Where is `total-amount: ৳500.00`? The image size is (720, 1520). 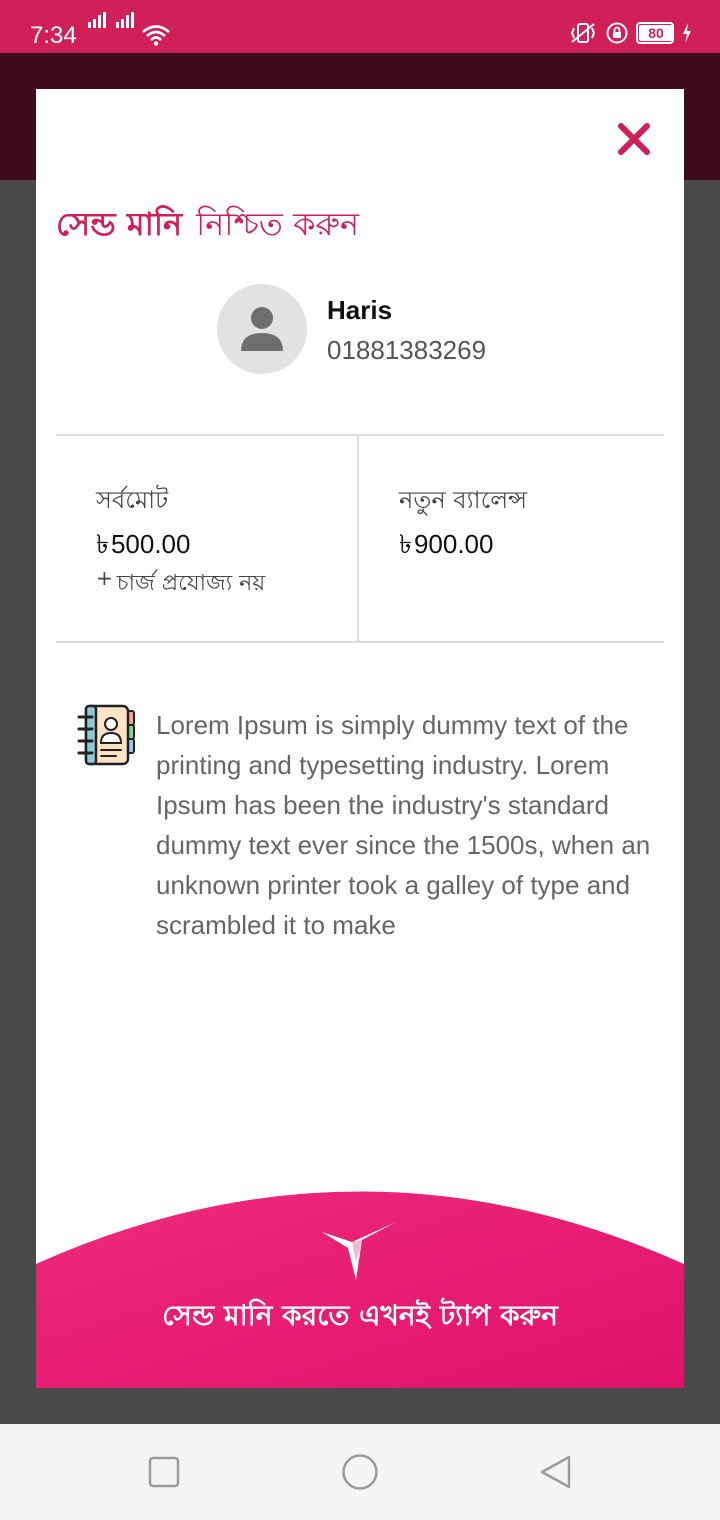
total-amount: ৳500.00 is located at coordinates (143, 546).